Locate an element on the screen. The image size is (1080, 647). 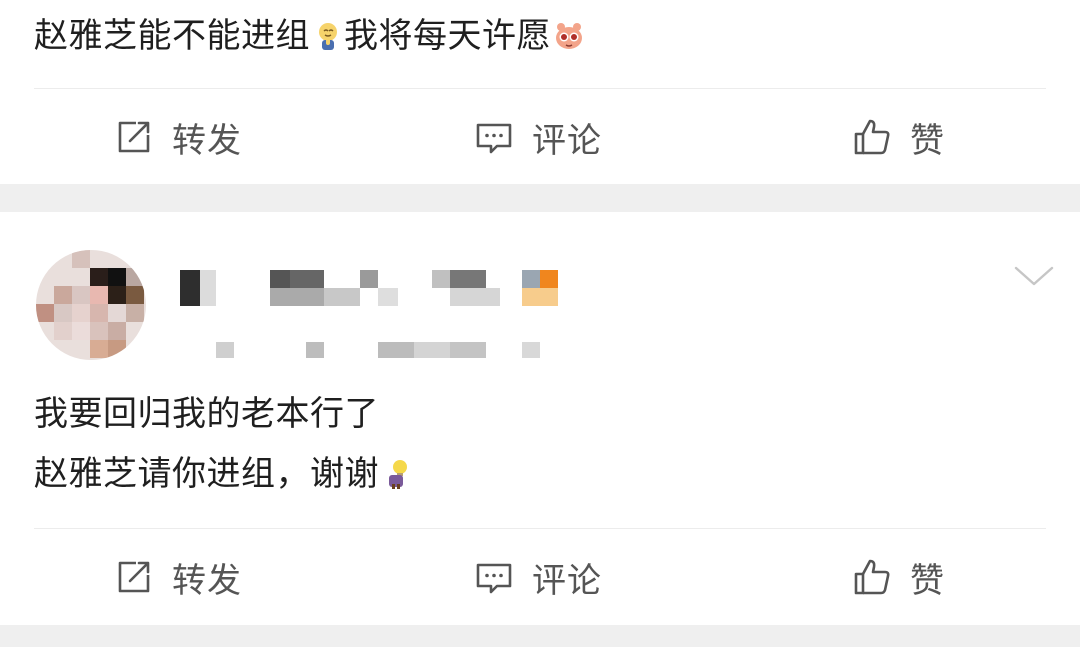
post-meta-blurred is located at coordinates (381, 350).